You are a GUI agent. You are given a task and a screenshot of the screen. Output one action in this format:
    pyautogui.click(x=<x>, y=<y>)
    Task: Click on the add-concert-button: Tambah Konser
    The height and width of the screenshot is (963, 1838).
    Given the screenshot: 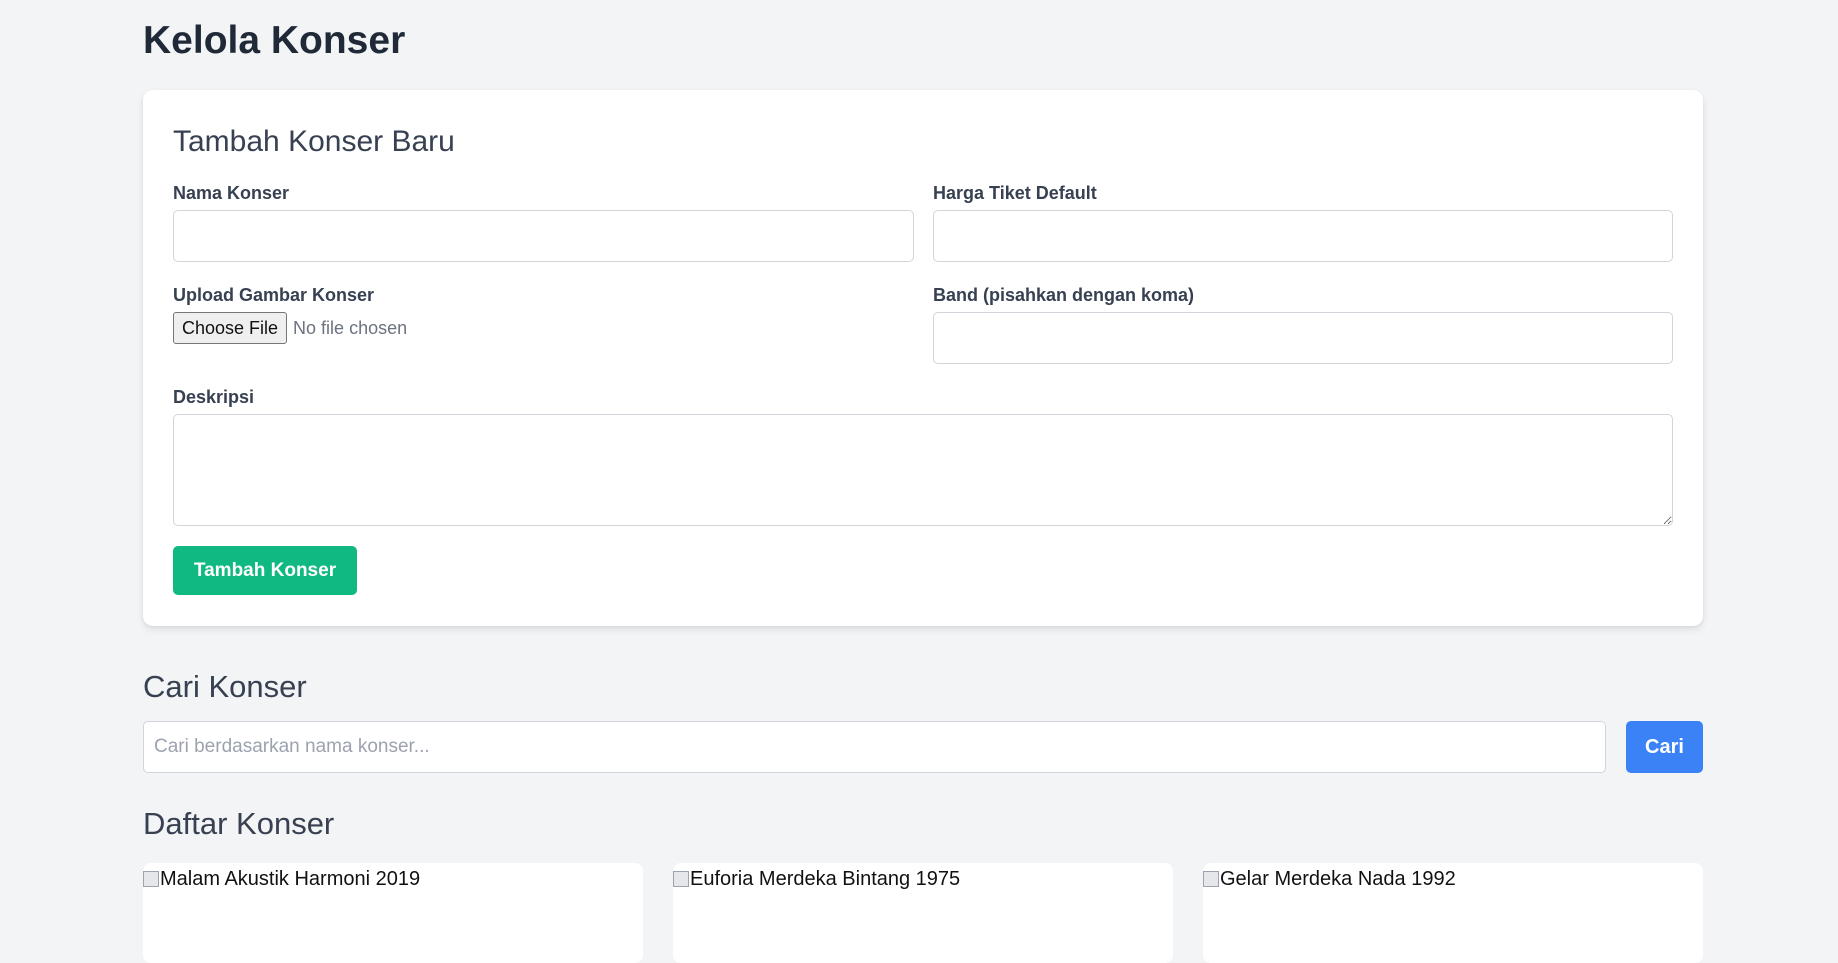 What is the action you would take?
    pyautogui.click(x=265, y=570)
    